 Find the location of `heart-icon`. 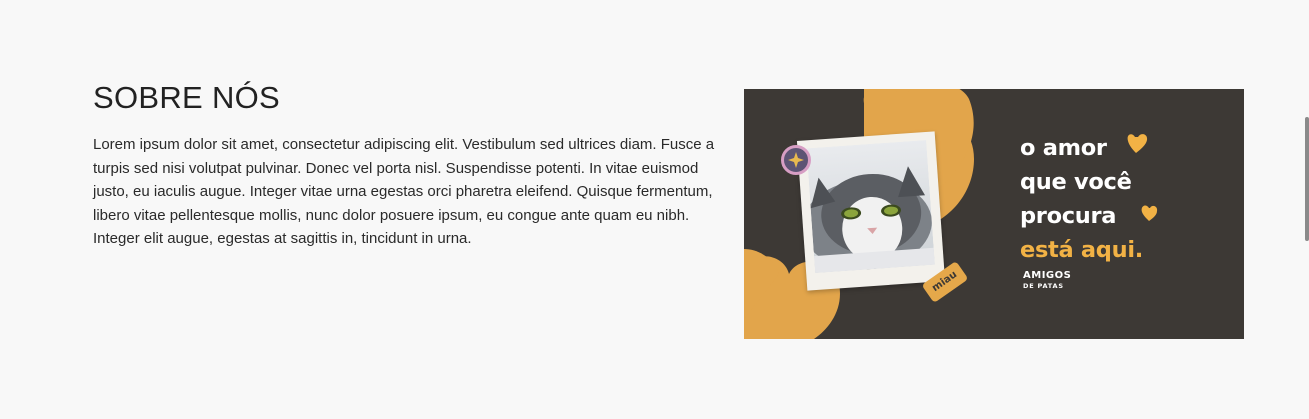

heart-icon is located at coordinates (1149, 213).